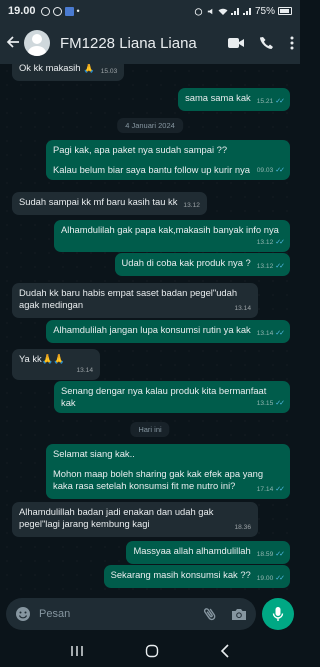  Describe the element at coordinates (68, 72) in the screenshot. I see `message-incoming: Ok kk makasih 🙏 15.03` at that location.